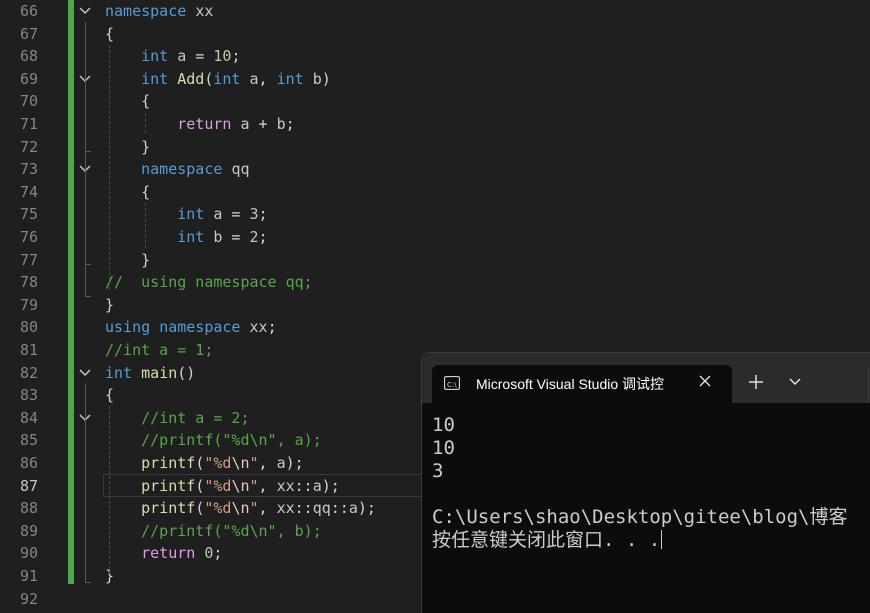 The image size is (870, 613). What do you see at coordinates (438, 471) in the screenshot?
I see `output-line: 3` at bounding box center [438, 471].